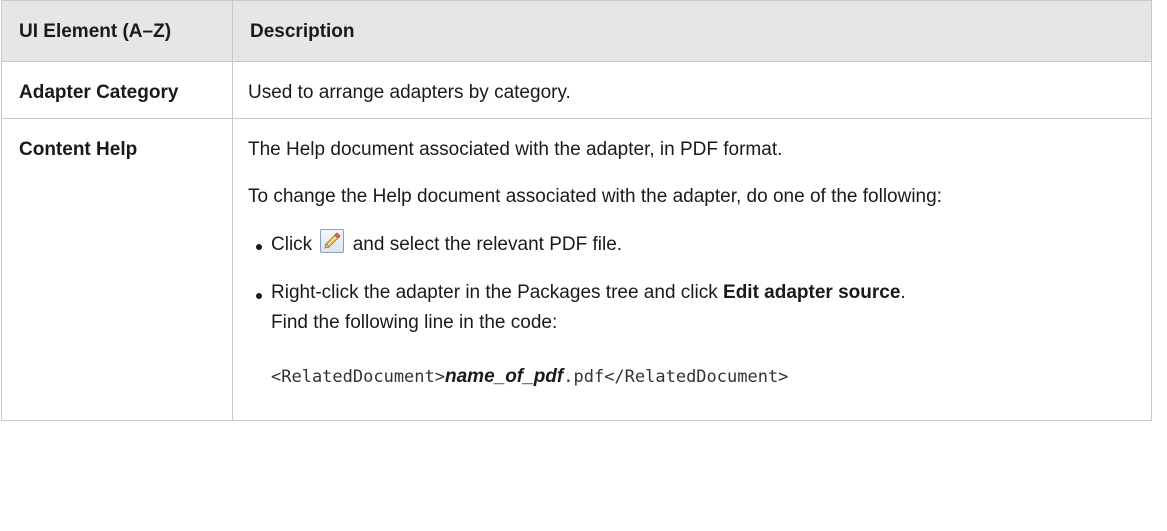 Image resolution: width=1167 pixels, height=531 pixels. Describe the element at coordinates (504, 376) in the screenshot. I see `code-placeholder: name_of_pdf` at that location.